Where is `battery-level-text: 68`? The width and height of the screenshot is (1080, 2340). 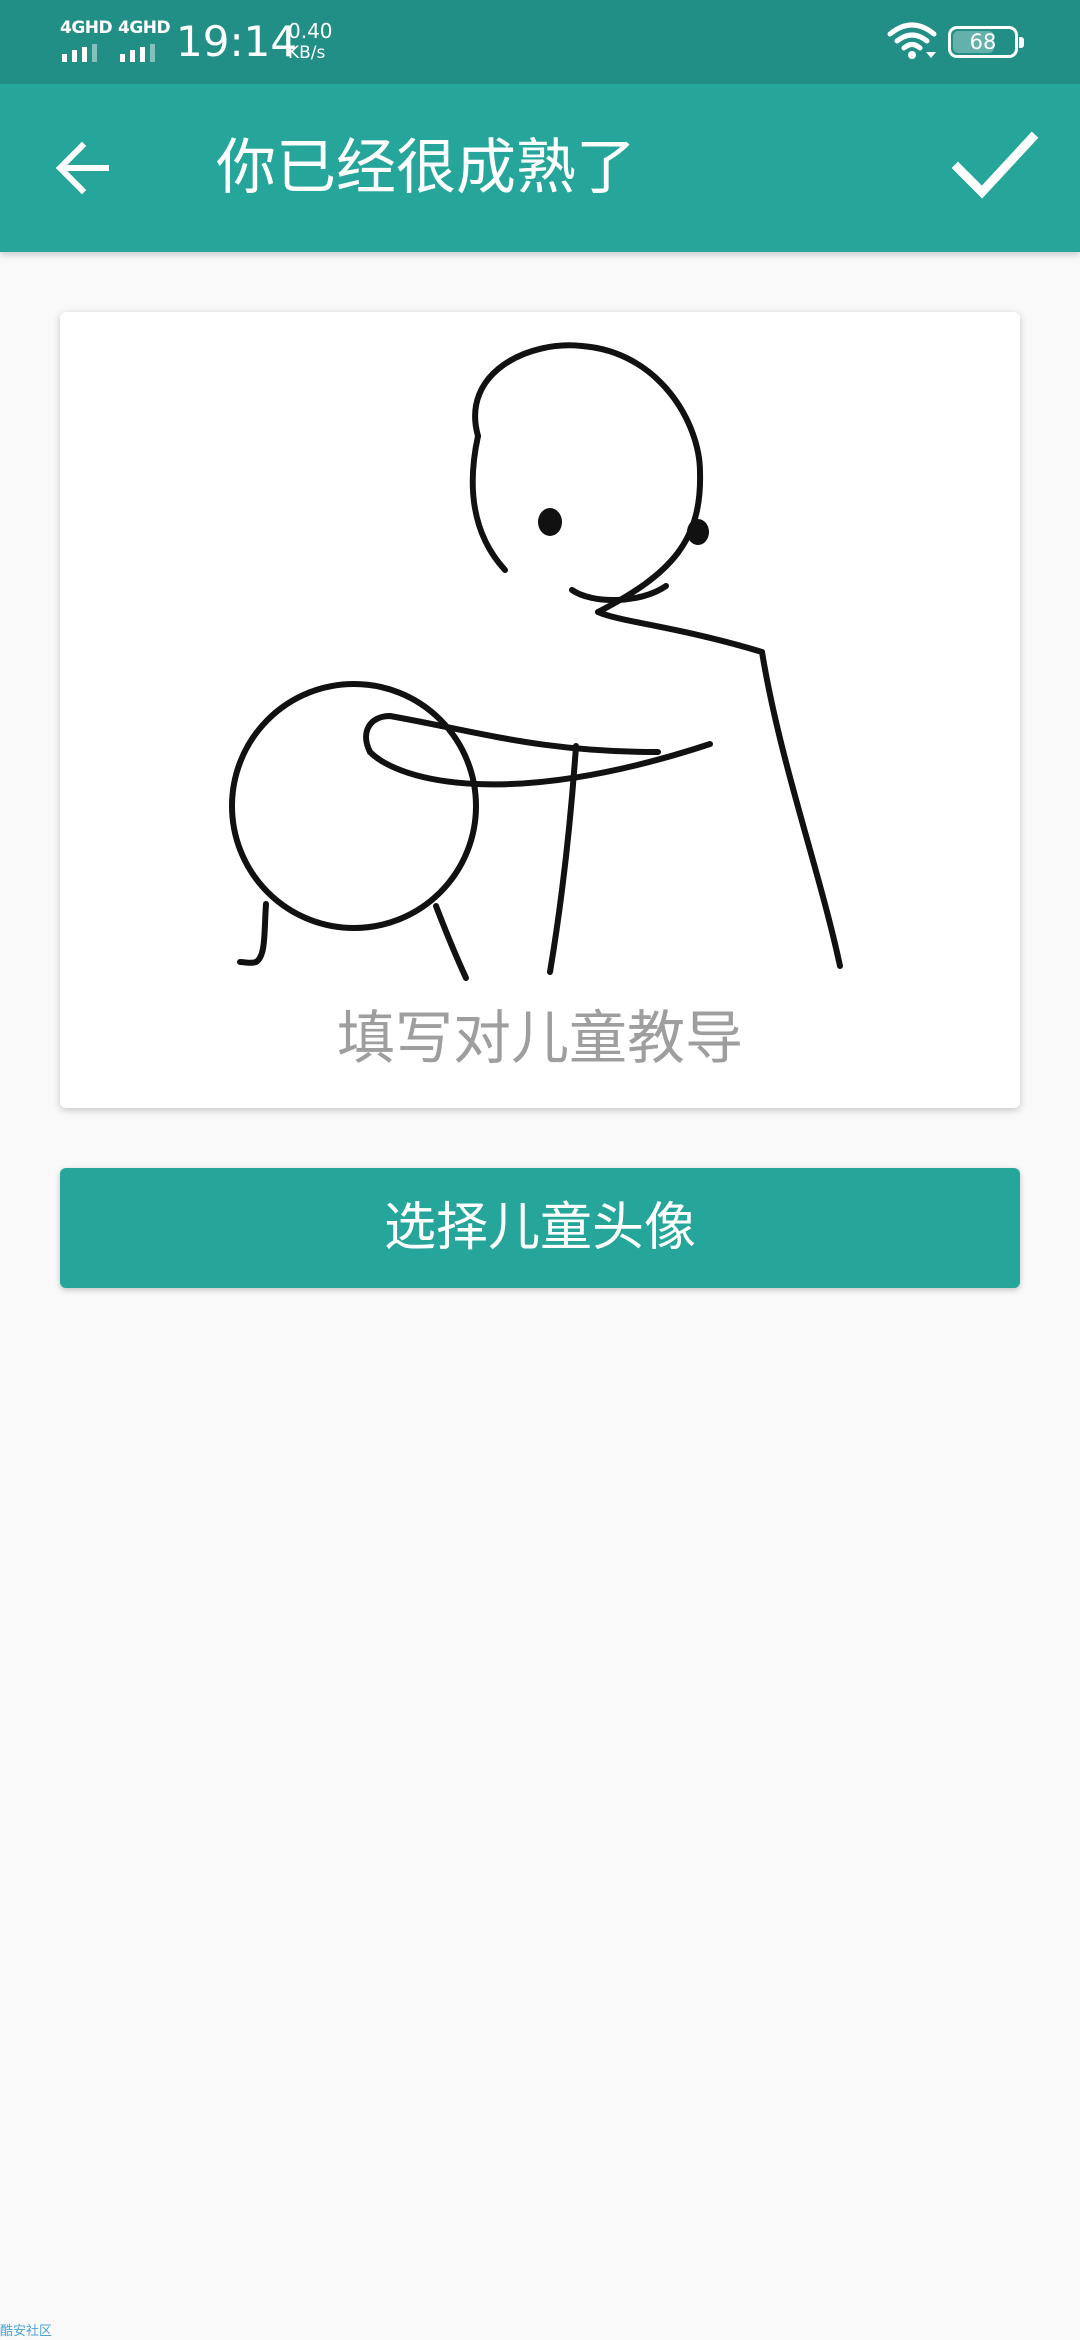
battery-level-text: 68 is located at coordinates (983, 42).